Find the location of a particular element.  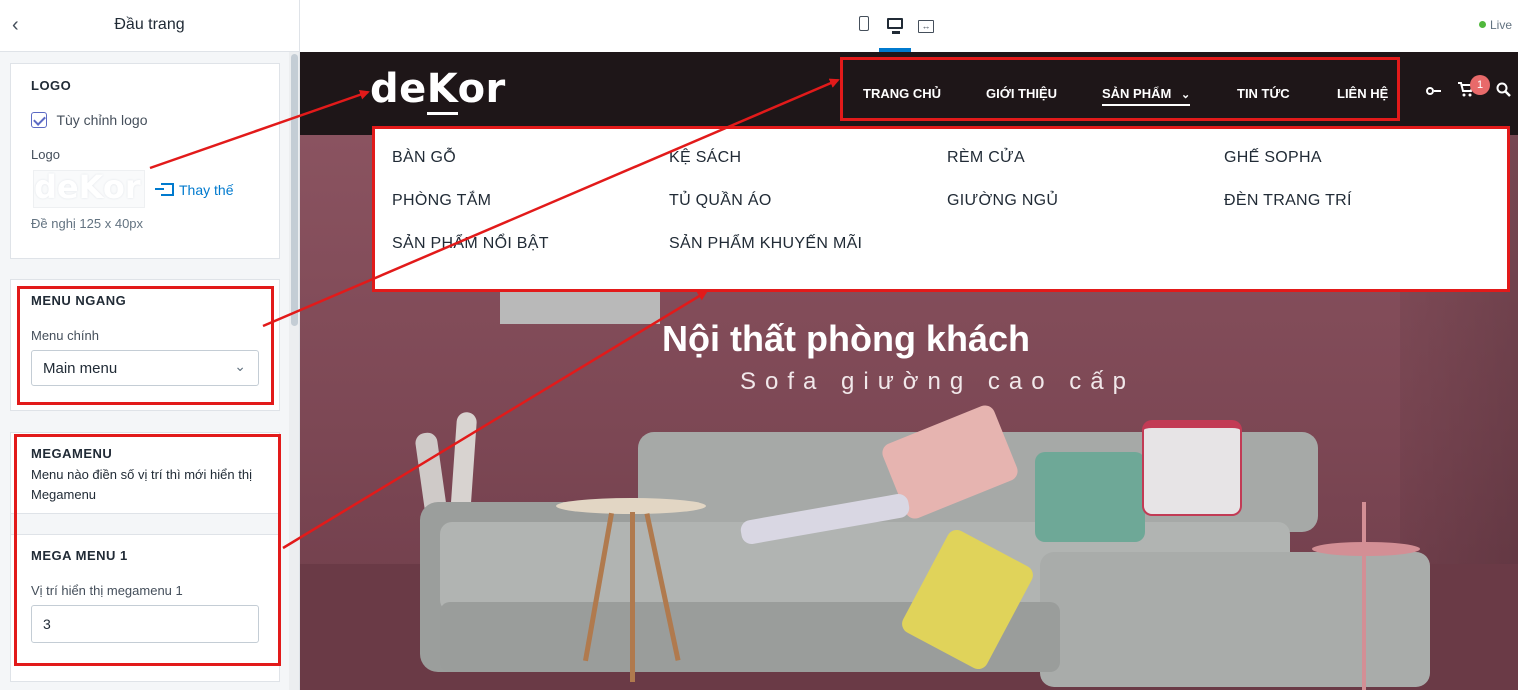

live-status: Live is located at coordinates (1495, 25).